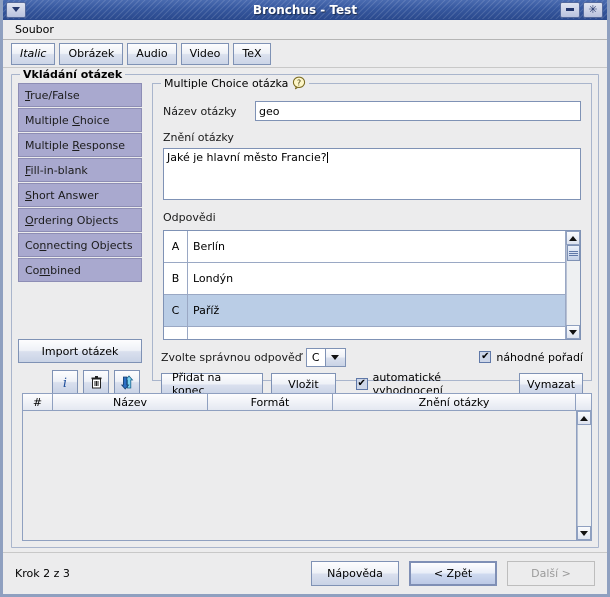 Image resolution: width=610 pixels, height=597 pixels. What do you see at coordinates (73, 74) in the screenshot?
I see `question-insert-group-legend: Vkládání otázek` at bounding box center [73, 74].